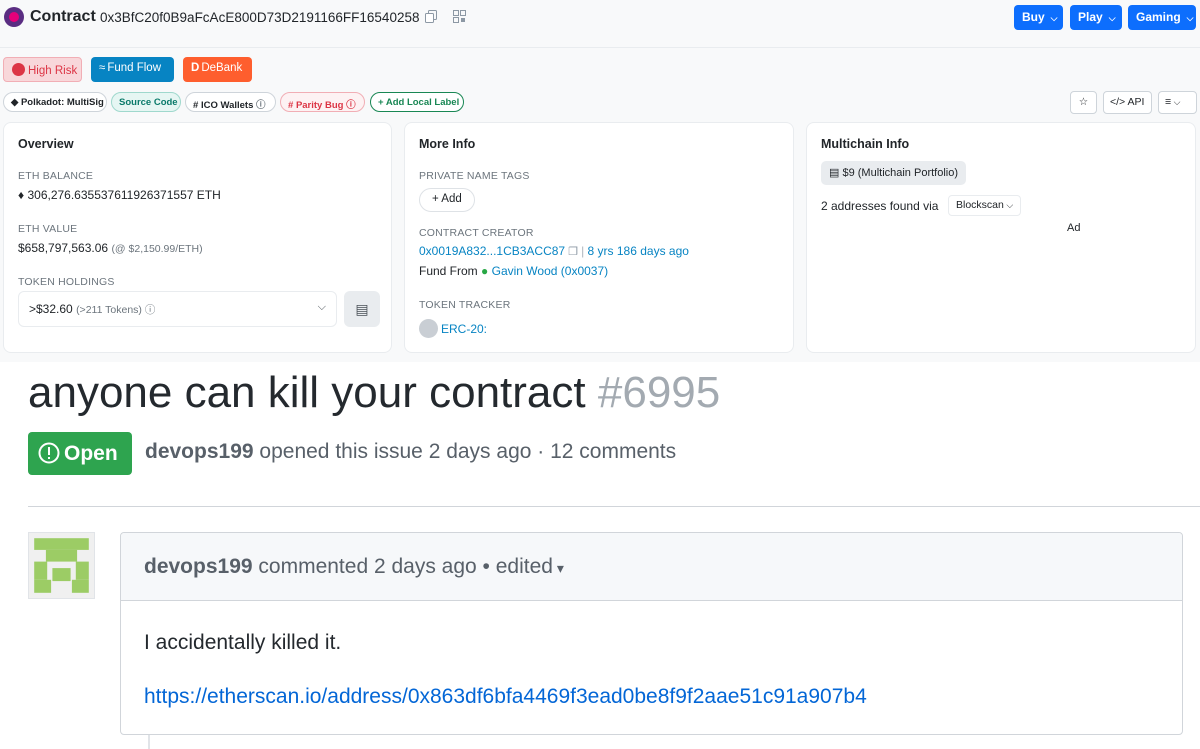 The image size is (1200, 749). Describe the element at coordinates (222, 68) in the screenshot. I see `debank-label: DeBank` at that location.